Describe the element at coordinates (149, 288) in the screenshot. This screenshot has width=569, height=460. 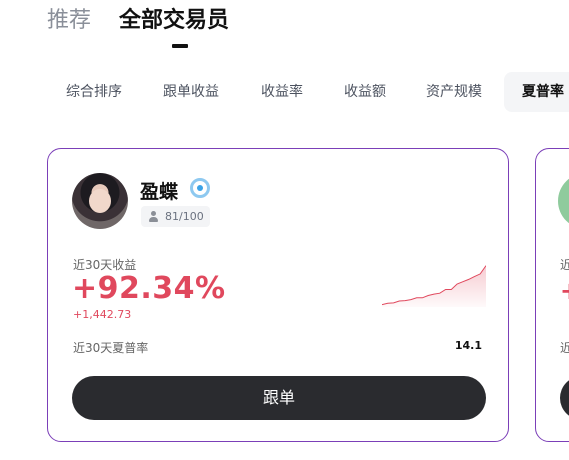
I see `return-percent: +92.34%` at that location.